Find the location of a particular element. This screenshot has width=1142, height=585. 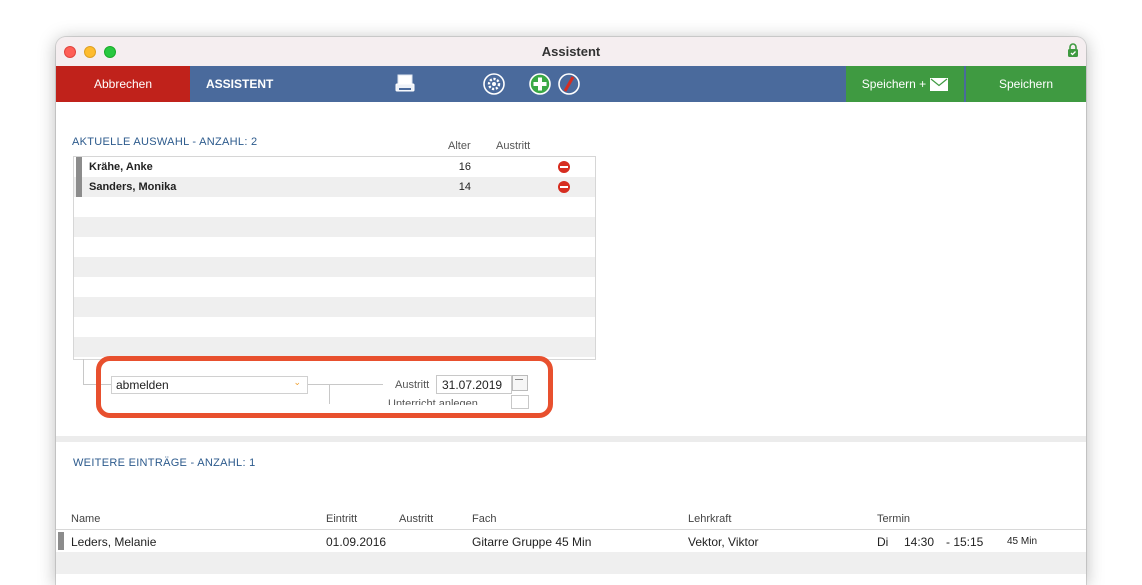

mail-icon is located at coordinates (939, 84).